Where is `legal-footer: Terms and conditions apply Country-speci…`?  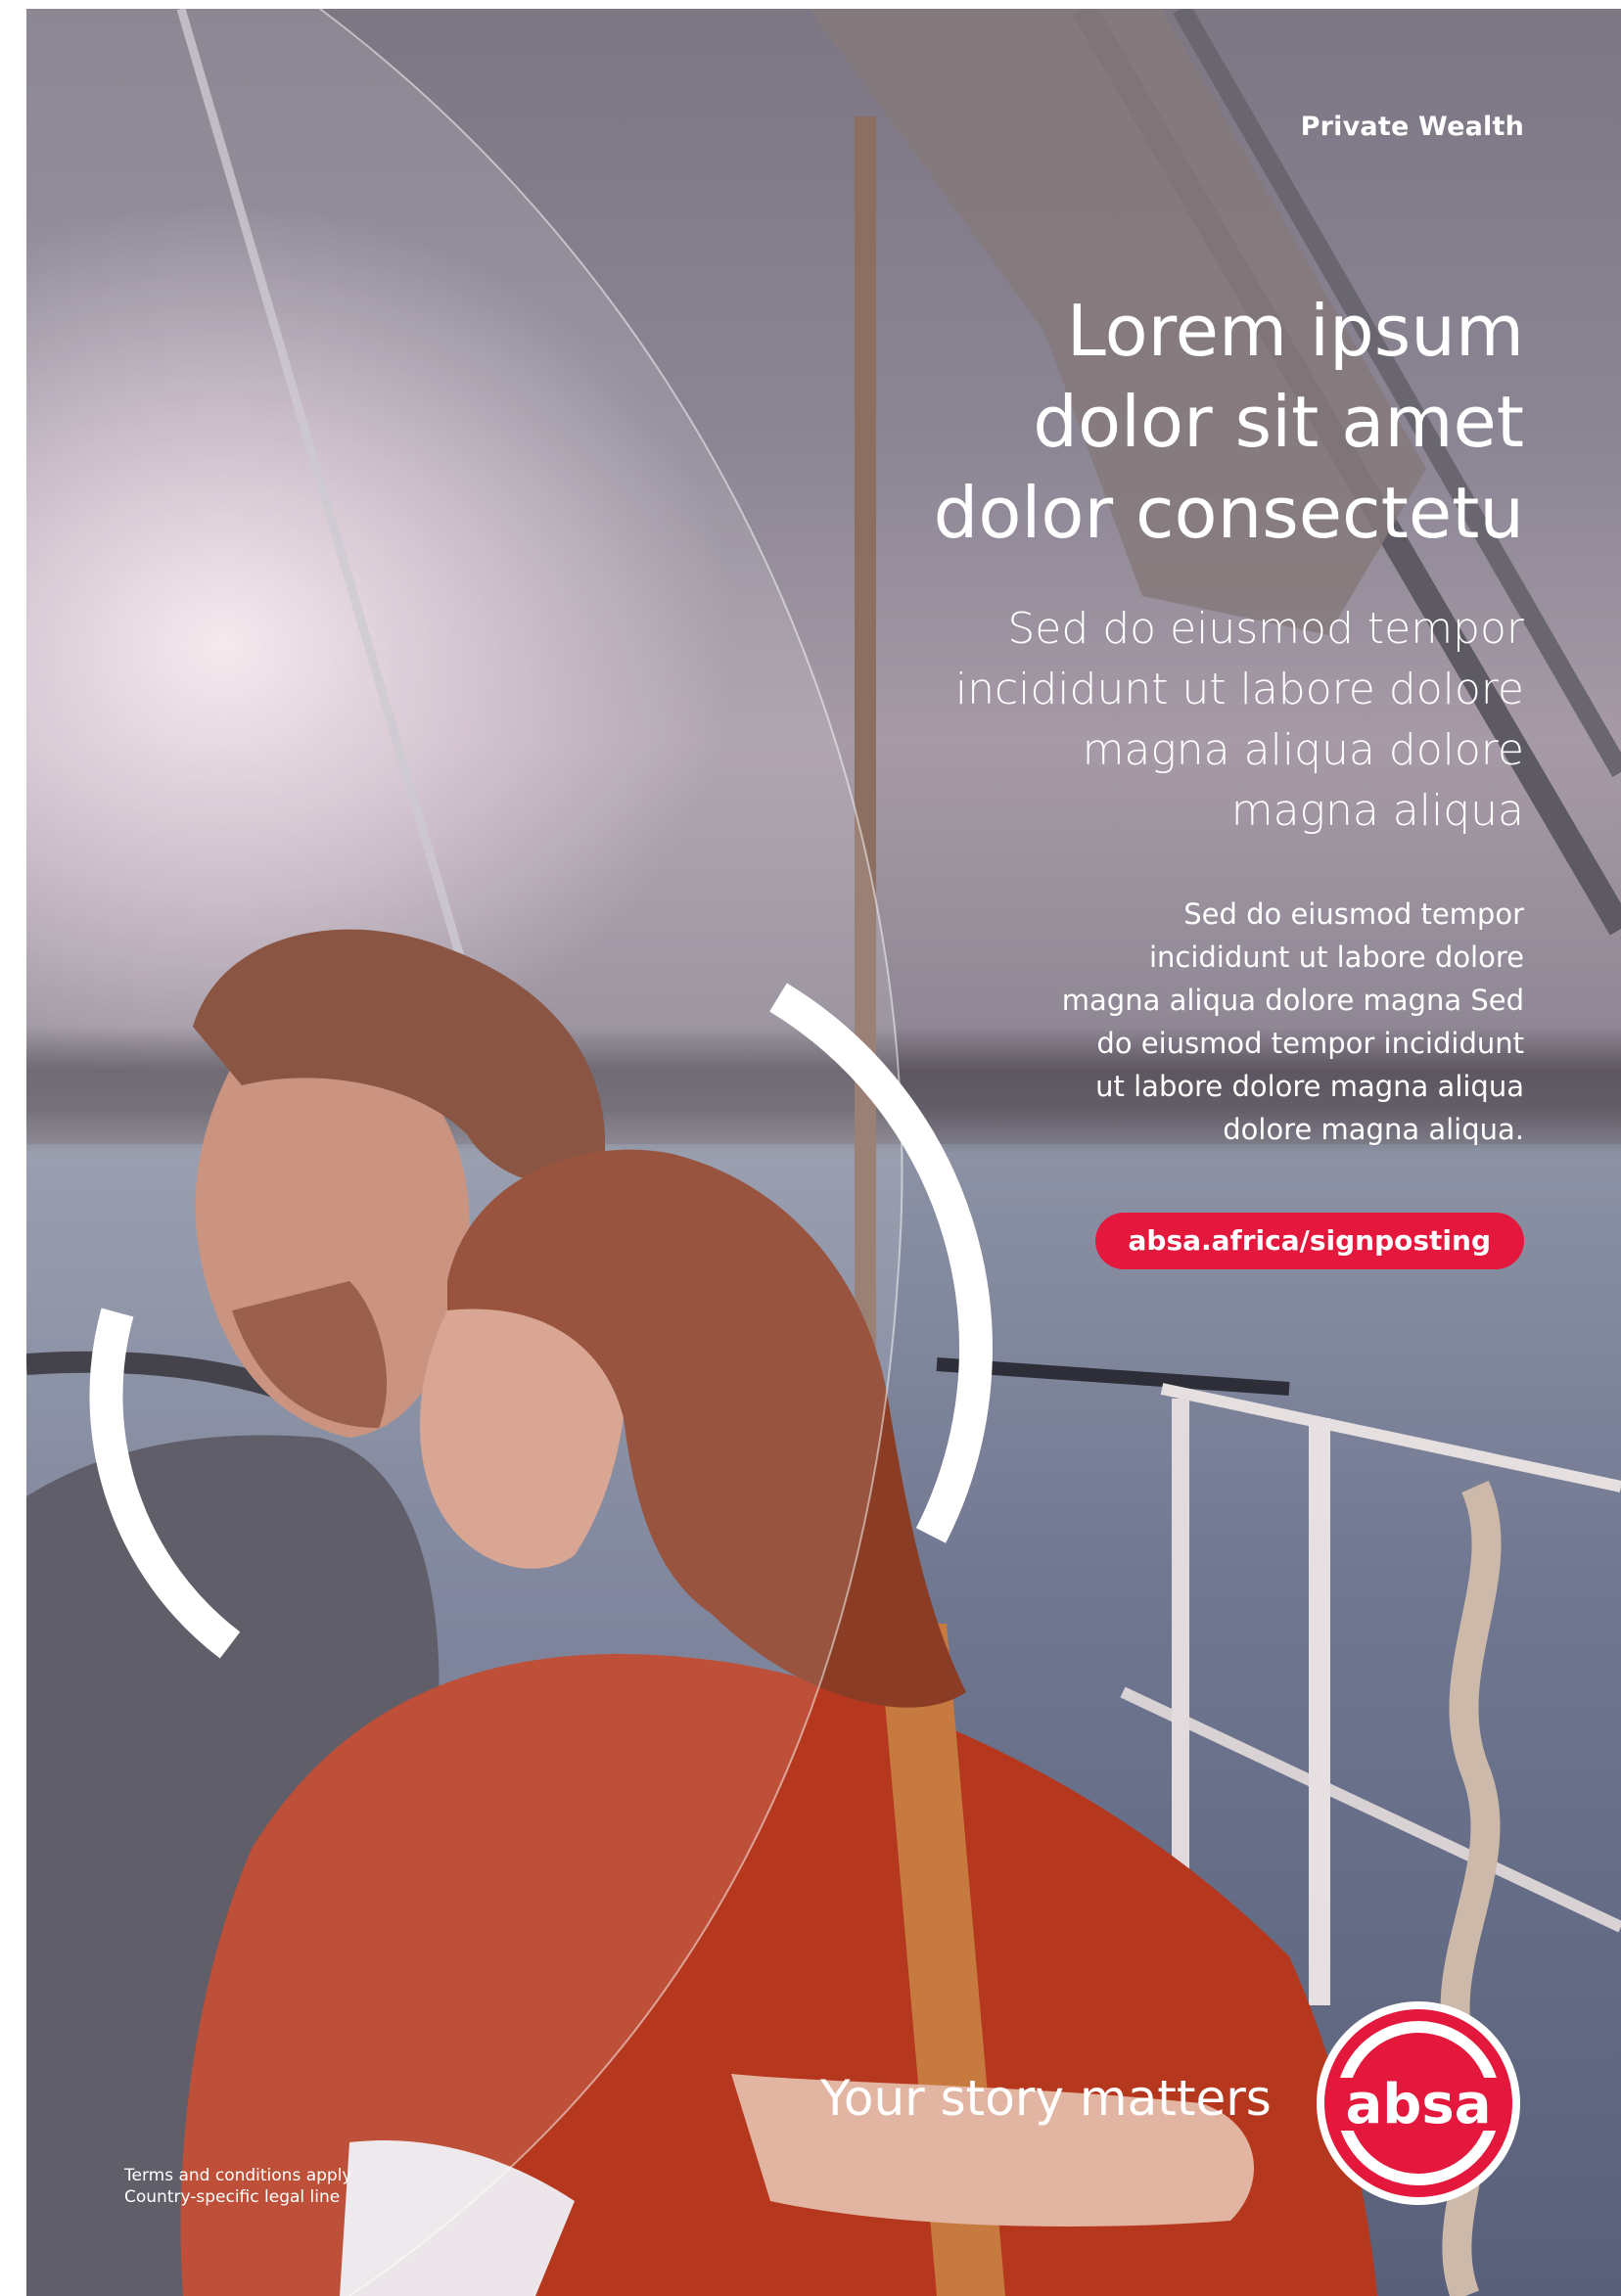
legal-footer: Terms and conditions apply Country-speci… is located at coordinates (320, 2186).